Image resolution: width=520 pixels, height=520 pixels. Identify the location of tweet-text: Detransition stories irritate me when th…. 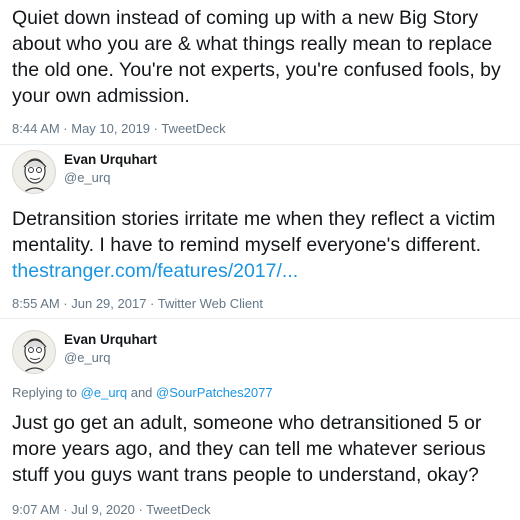
(262, 245).